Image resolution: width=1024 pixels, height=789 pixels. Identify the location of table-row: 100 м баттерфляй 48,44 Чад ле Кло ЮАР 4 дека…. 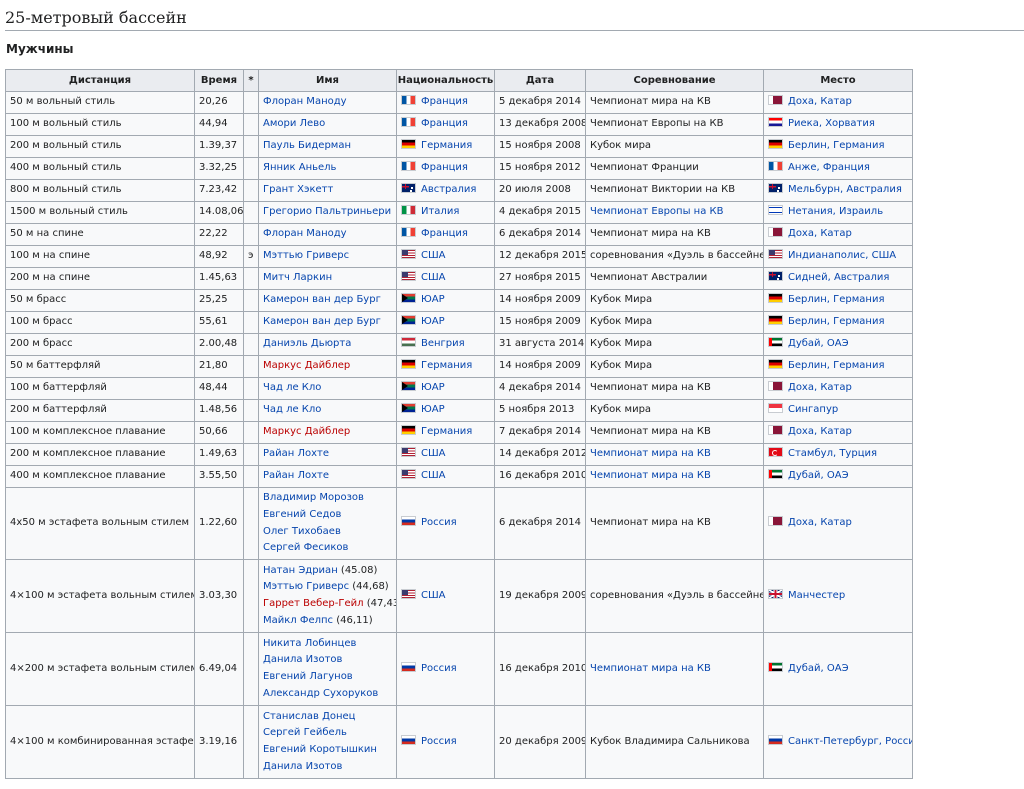
(459, 388).